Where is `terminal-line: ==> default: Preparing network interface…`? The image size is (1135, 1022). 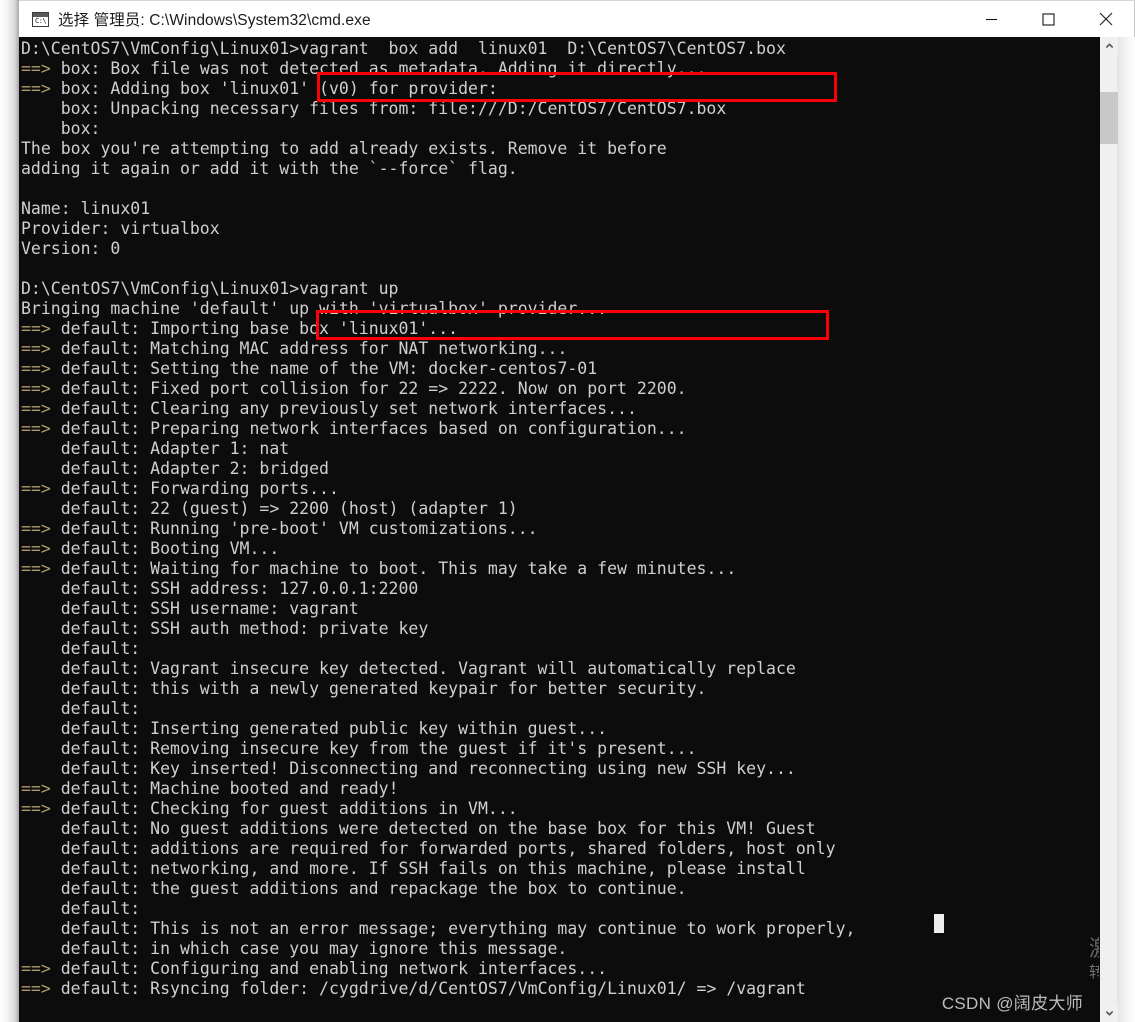 terminal-line: ==> default: Preparing network interface… is located at coordinates (559, 429).